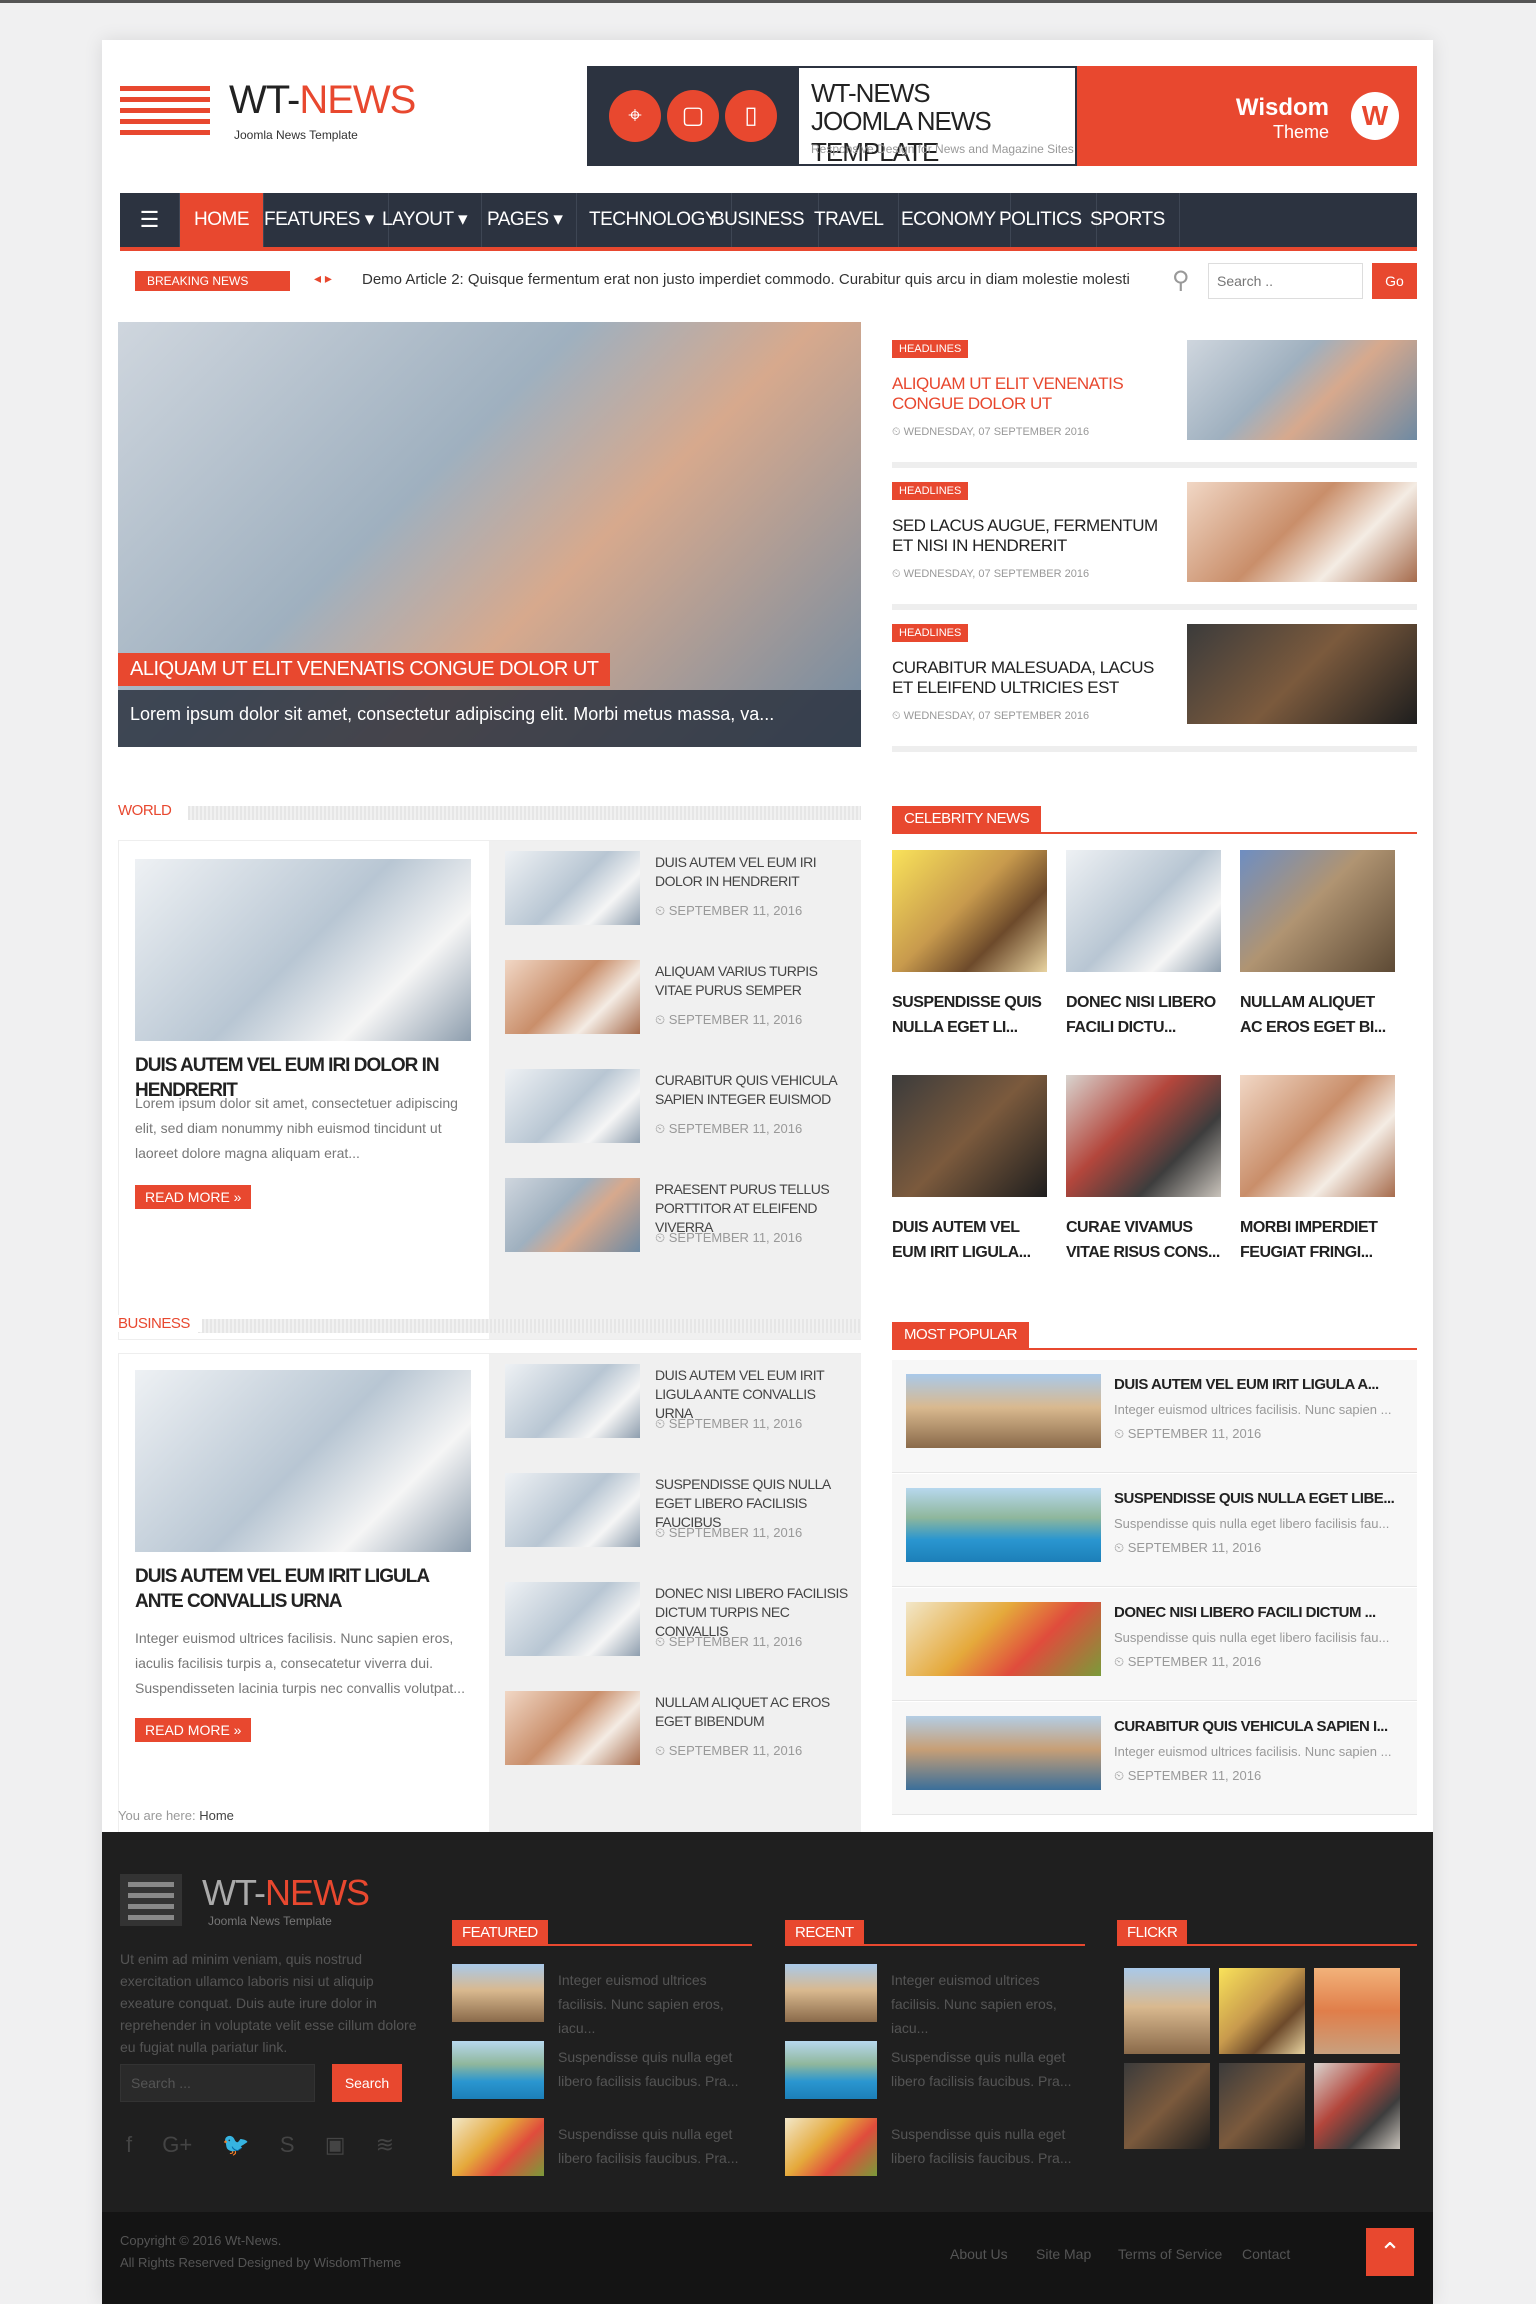 The width and height of the screenshot is (1536, 2304). What do you see at coordinates (216, 1815) in the screenshot?
I see `breadcrumb-home-link: Home` at bounding box center [216, 1815].